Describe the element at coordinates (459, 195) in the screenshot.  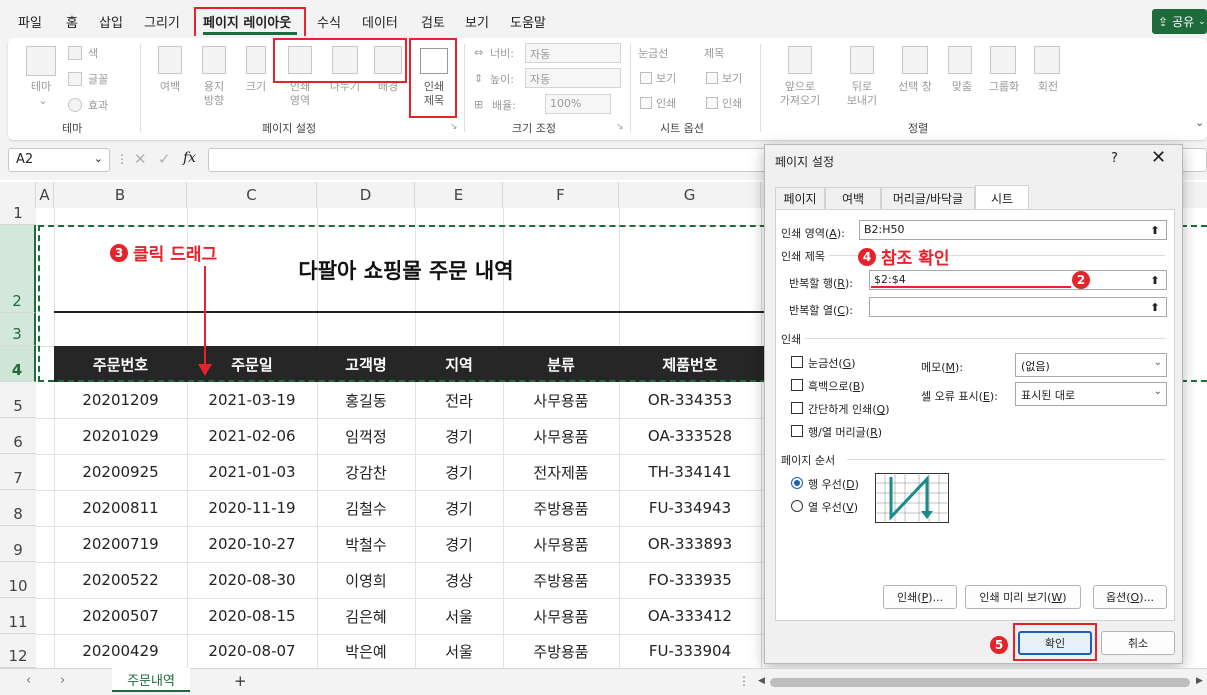
I see `column-header-e: E` at that location.